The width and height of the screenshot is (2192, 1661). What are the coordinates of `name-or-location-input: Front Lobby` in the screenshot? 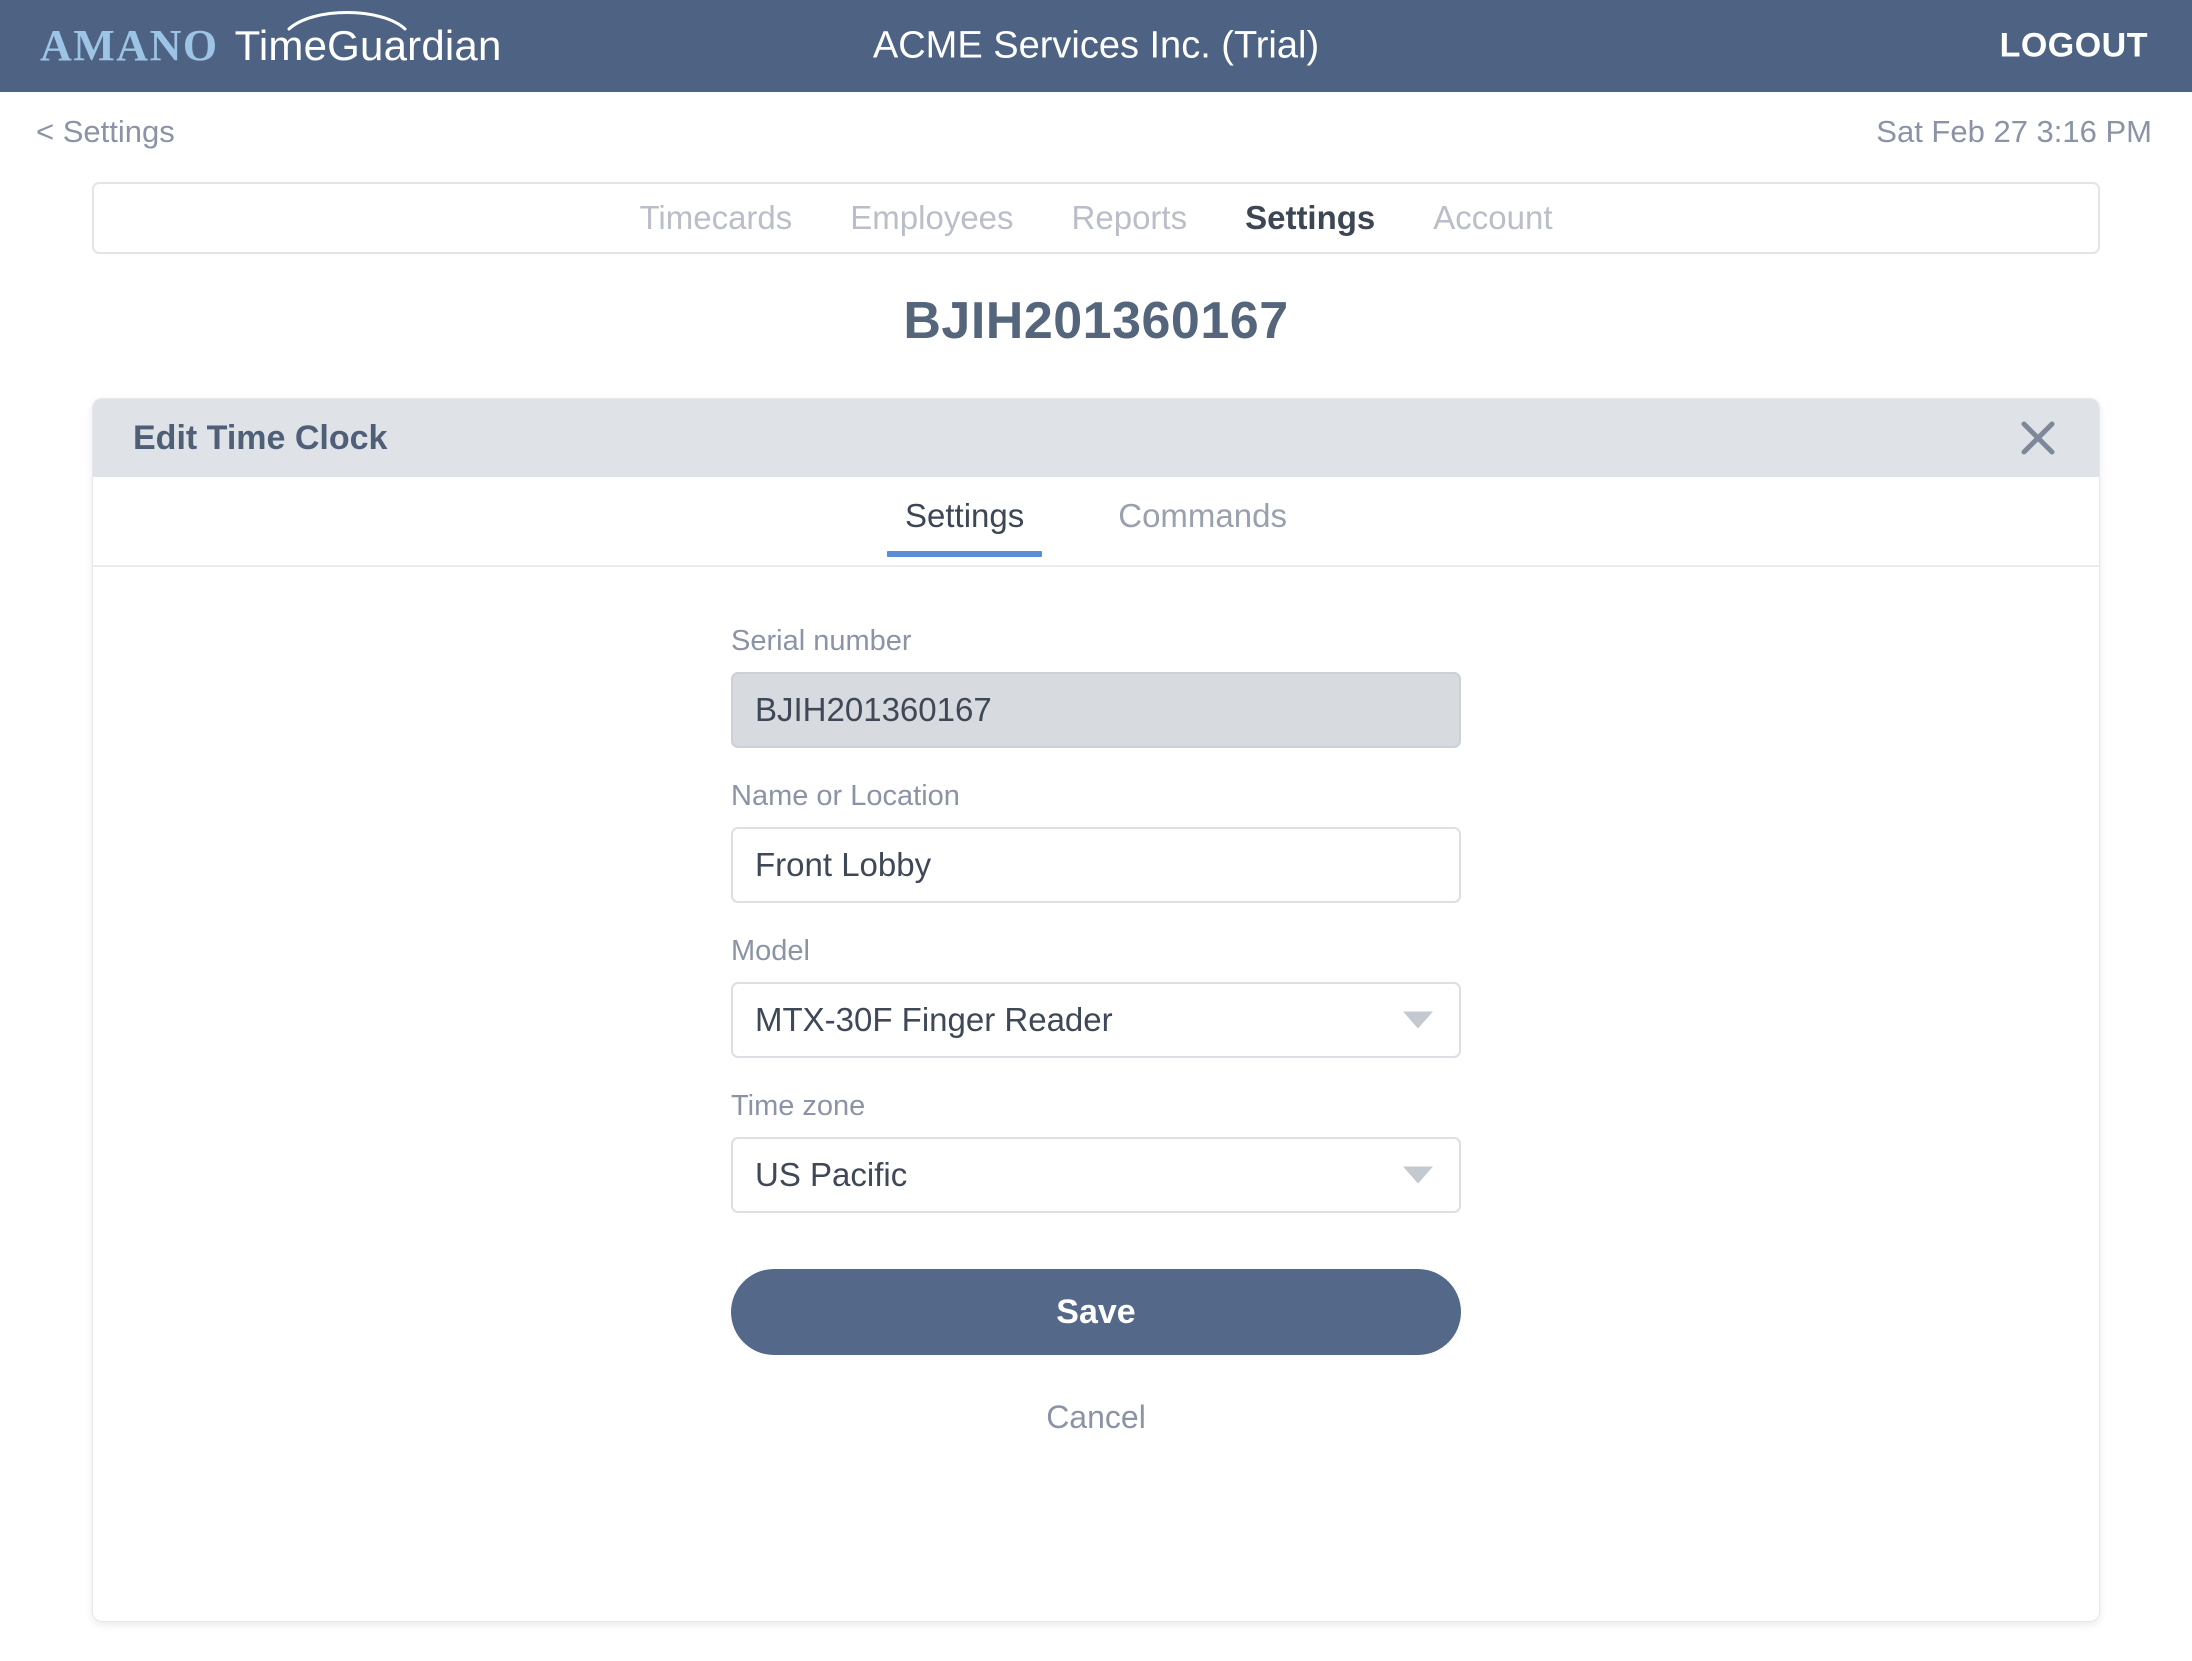 It's located at (1096, 865).